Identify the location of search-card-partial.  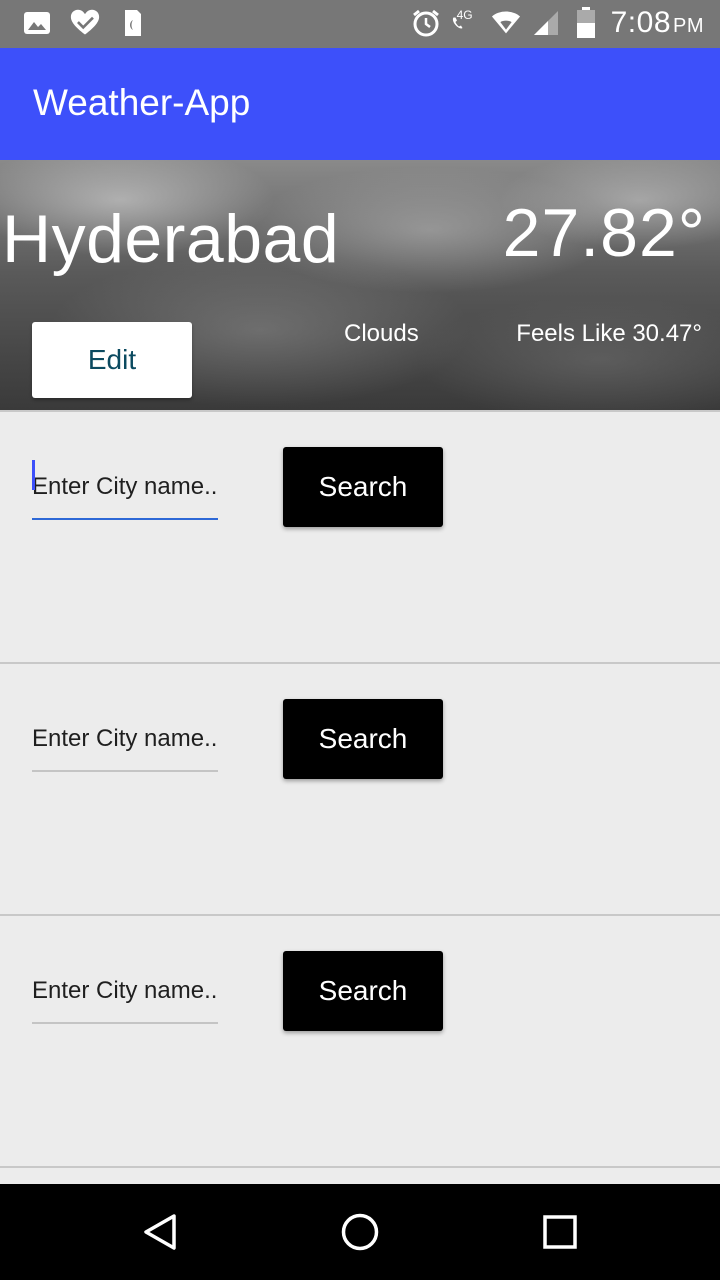
(360, 1176).